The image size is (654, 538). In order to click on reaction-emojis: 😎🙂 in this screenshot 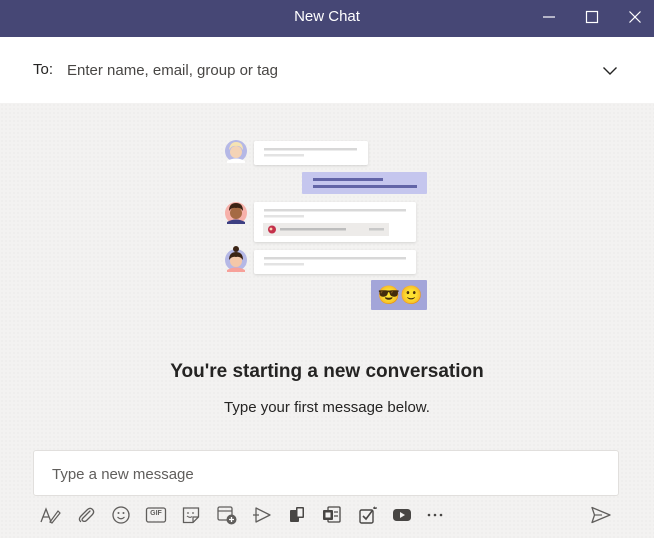, I will do `click(400, 295)`.